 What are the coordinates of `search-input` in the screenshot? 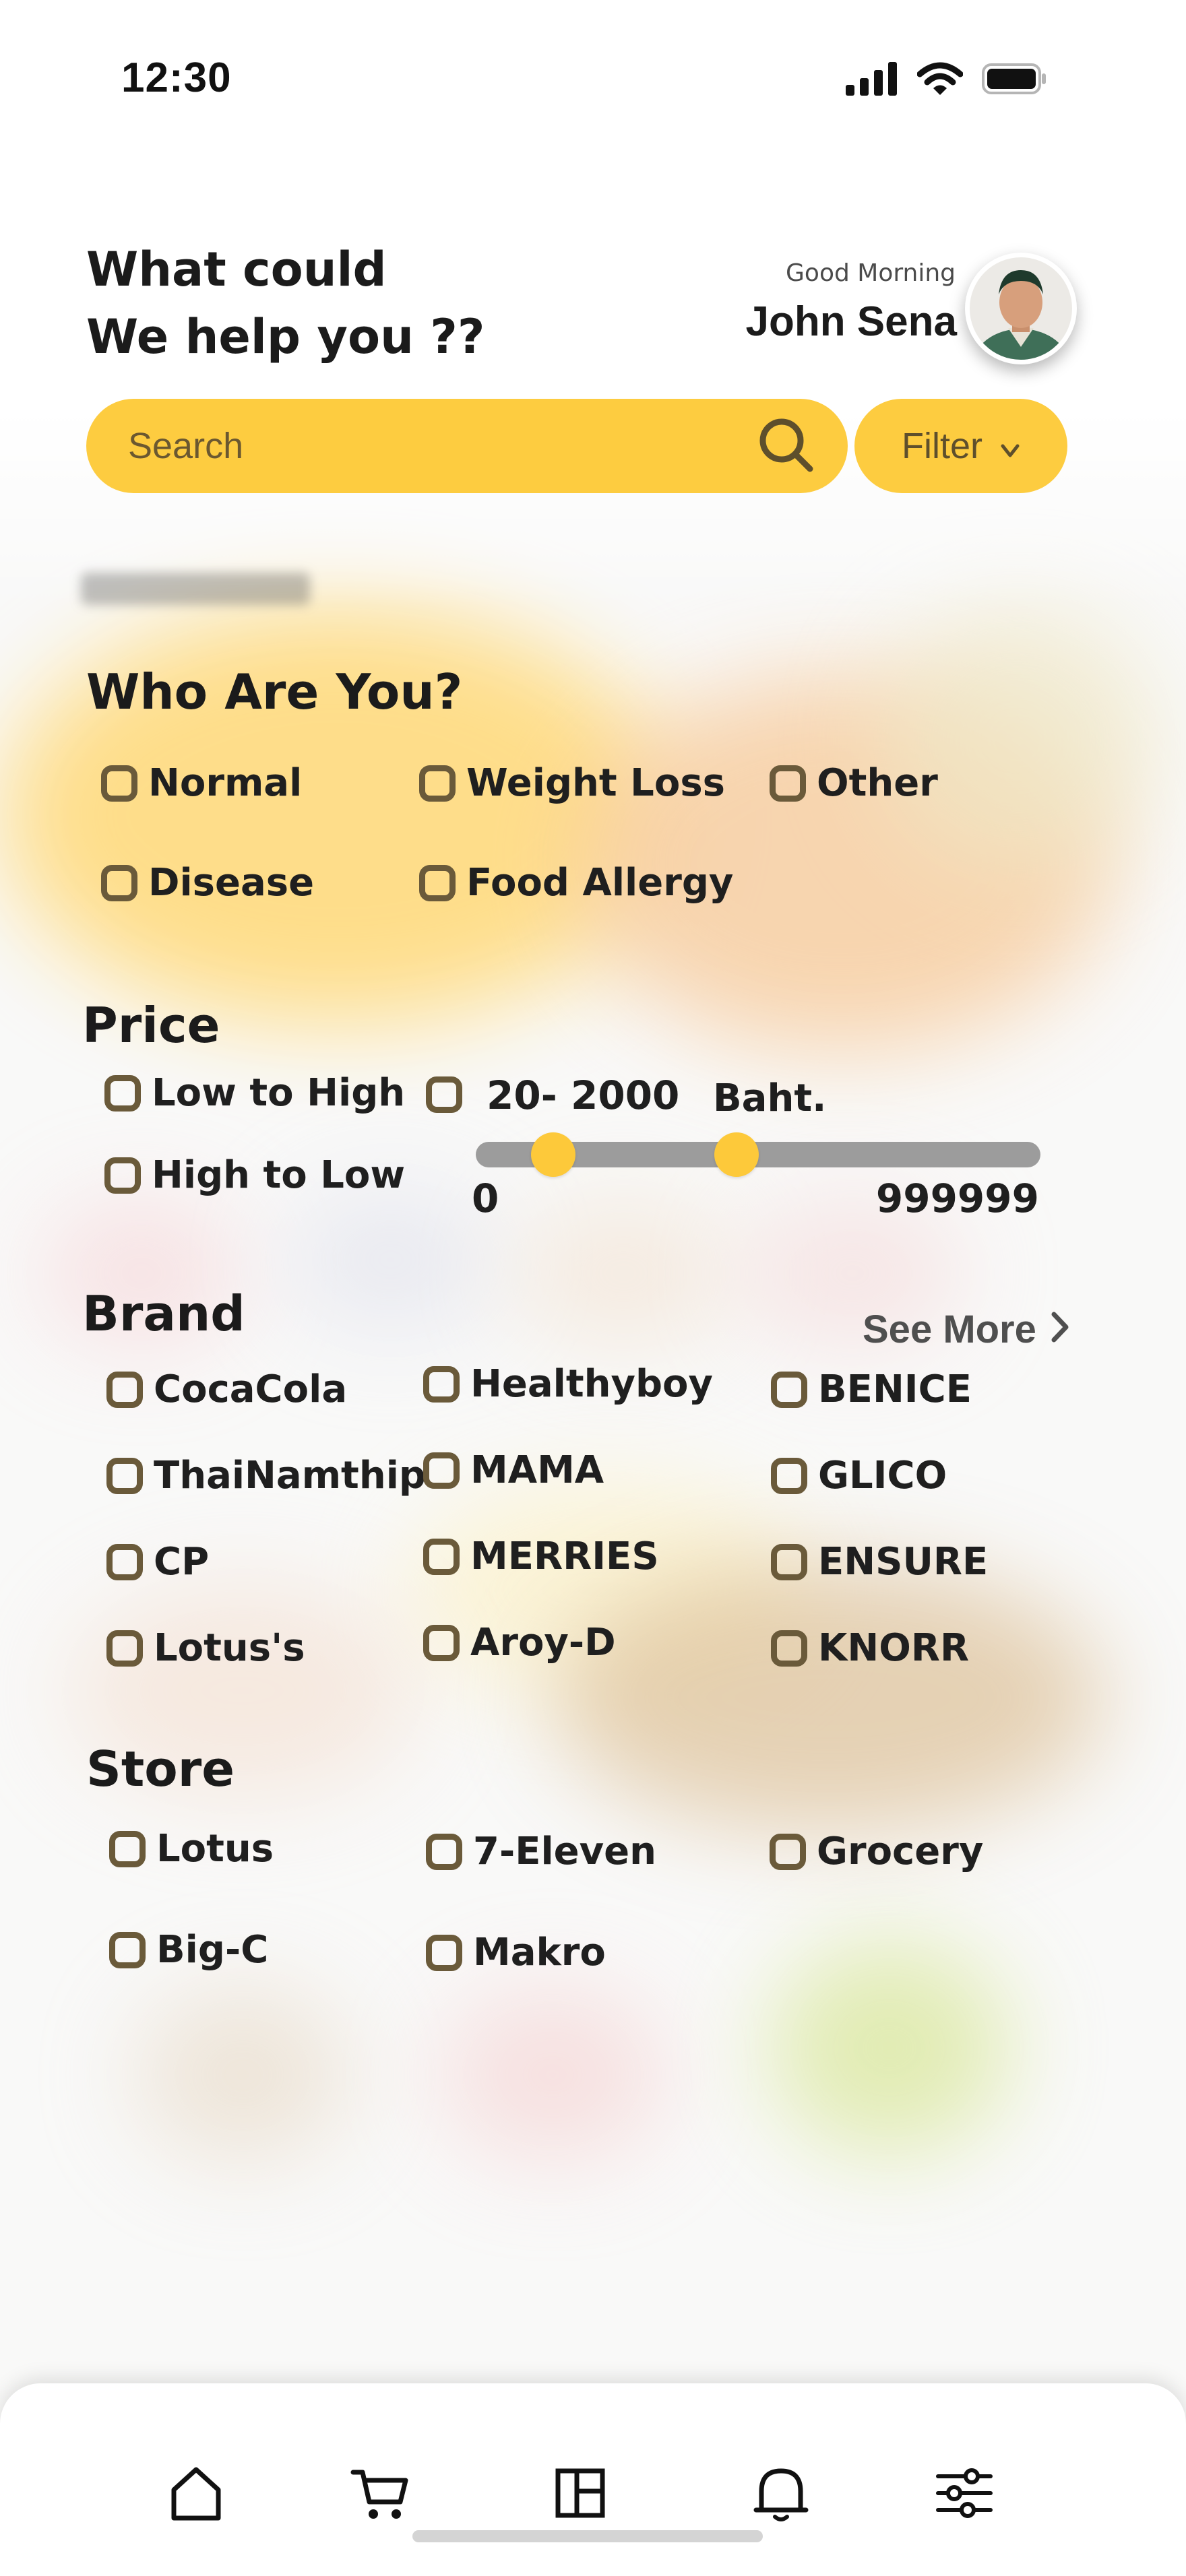 It's located at (441, 446).